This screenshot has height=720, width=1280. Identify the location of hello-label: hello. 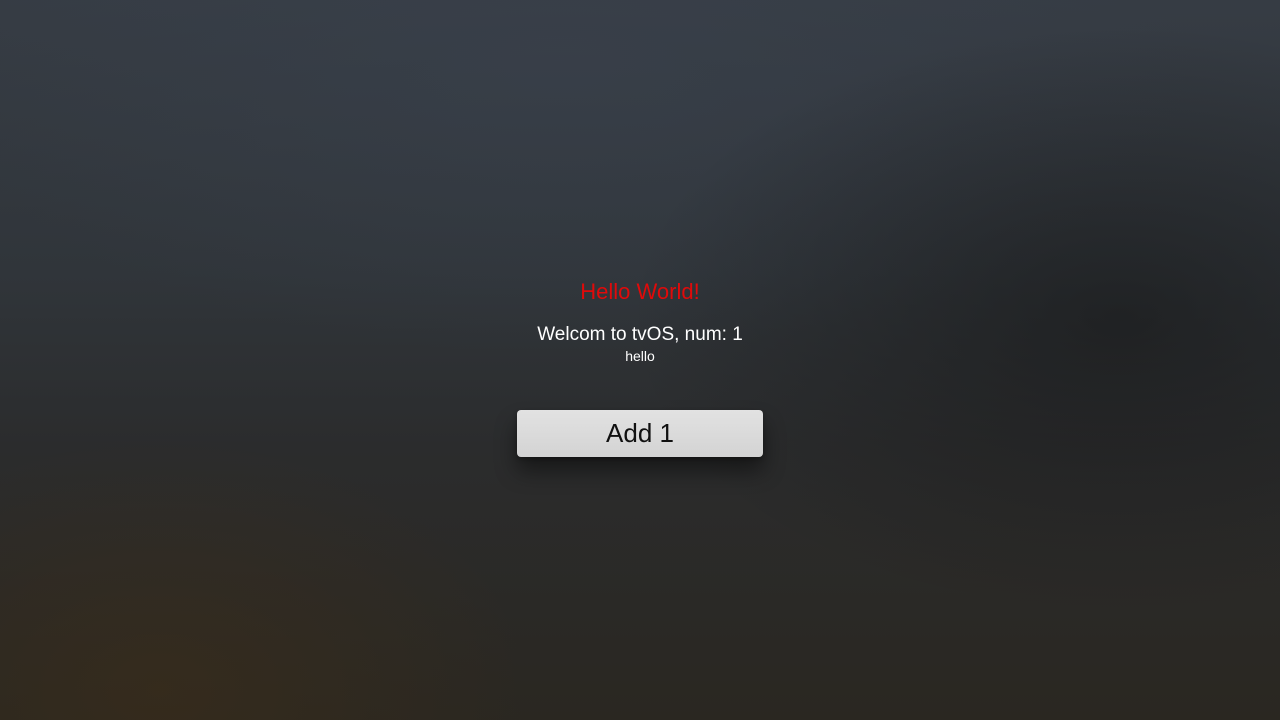
(640, 356).